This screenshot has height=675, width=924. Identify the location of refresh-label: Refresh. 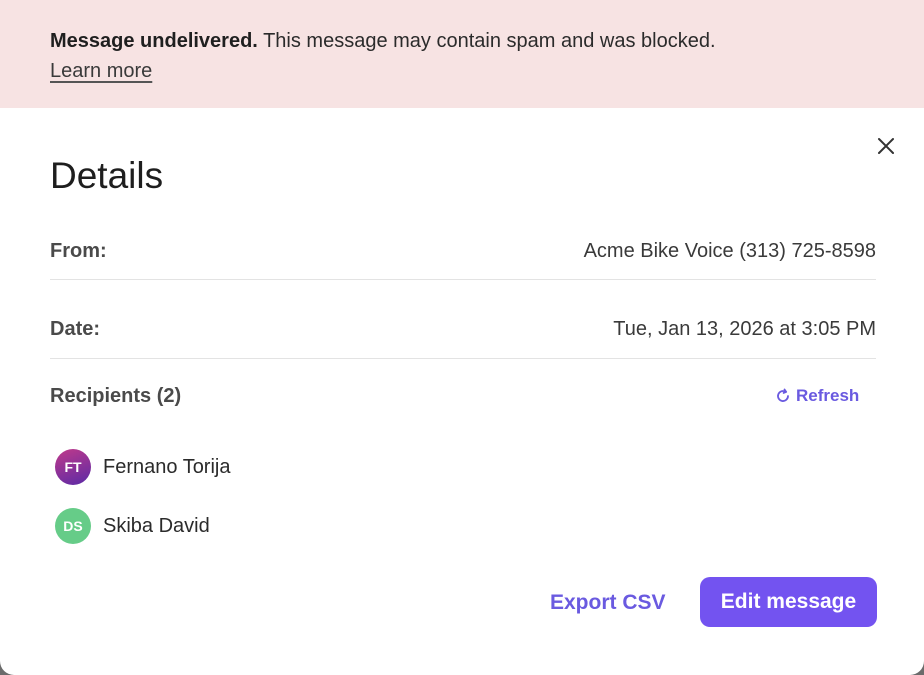
(828, 395).